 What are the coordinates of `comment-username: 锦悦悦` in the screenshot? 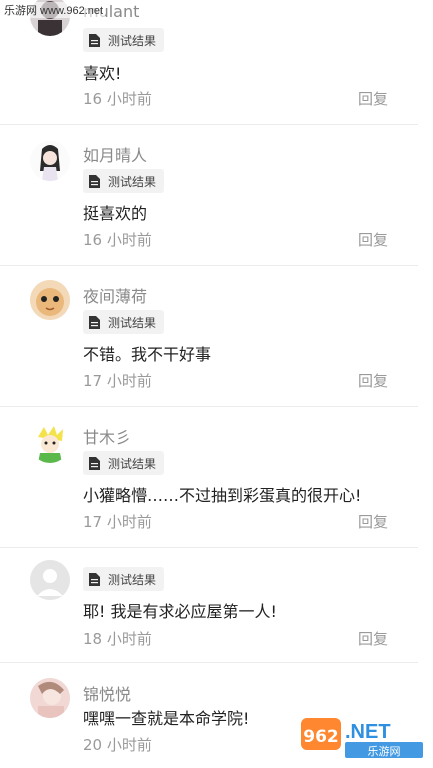 It's located at (107, 693).